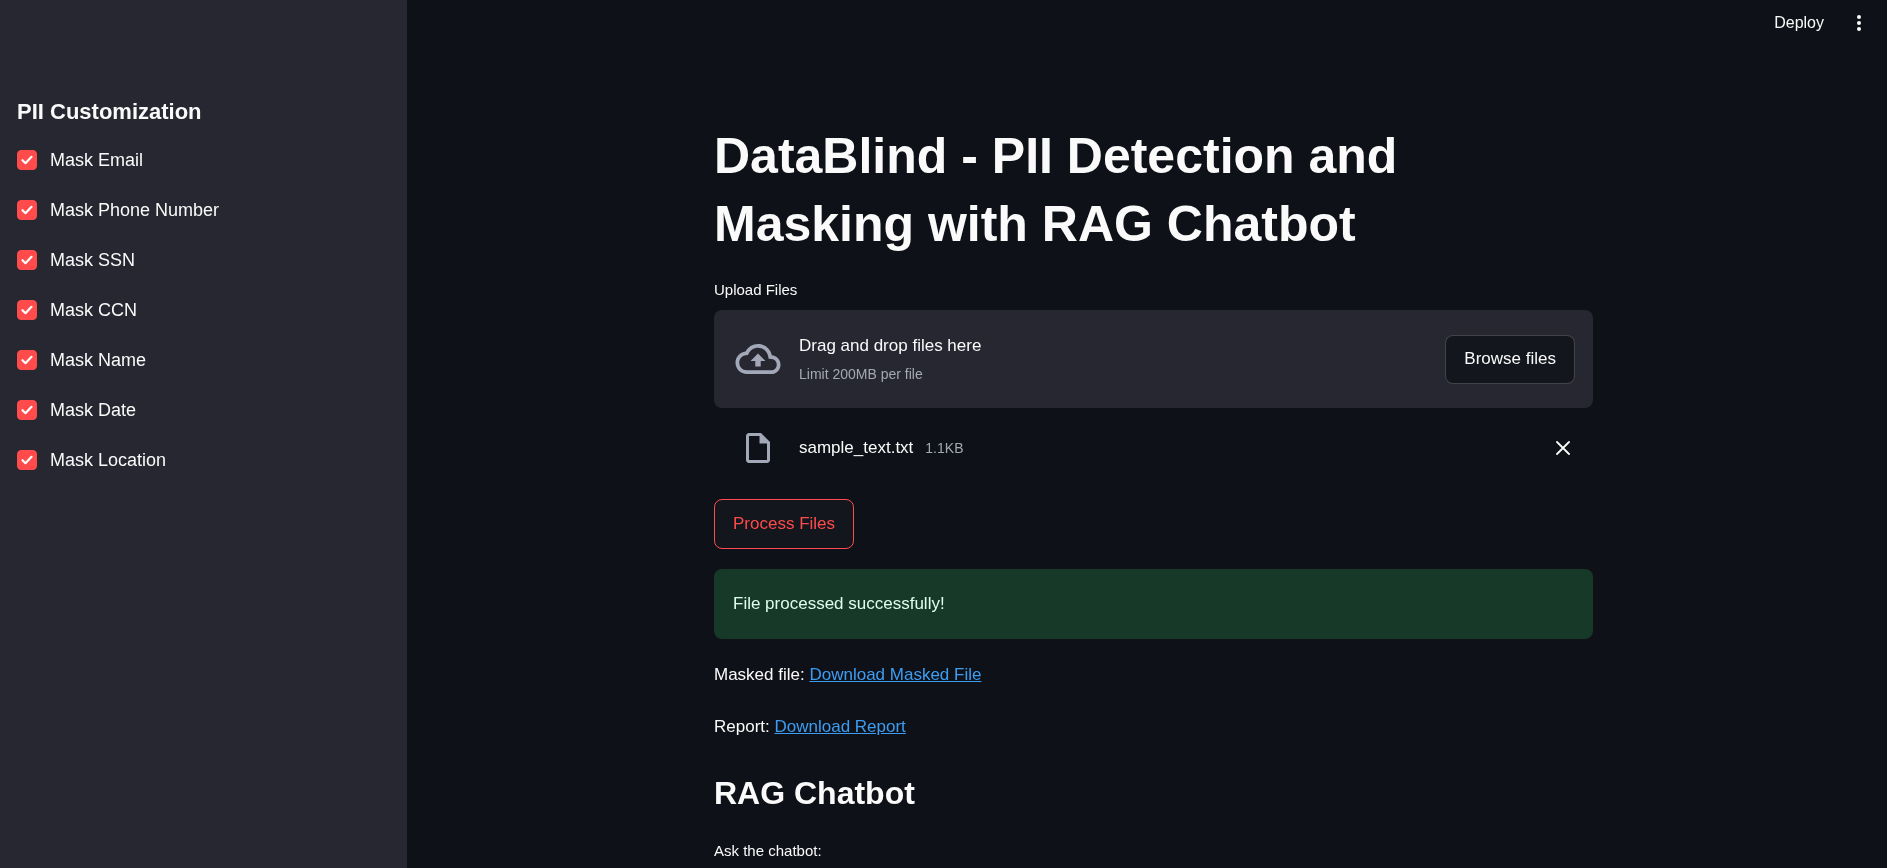 The width and height of the screenshot is (1887, 868). What do you see at coordinates (1563, 448) in the screenshot?
I see `close-icon` at bounding box center [1563, 448].